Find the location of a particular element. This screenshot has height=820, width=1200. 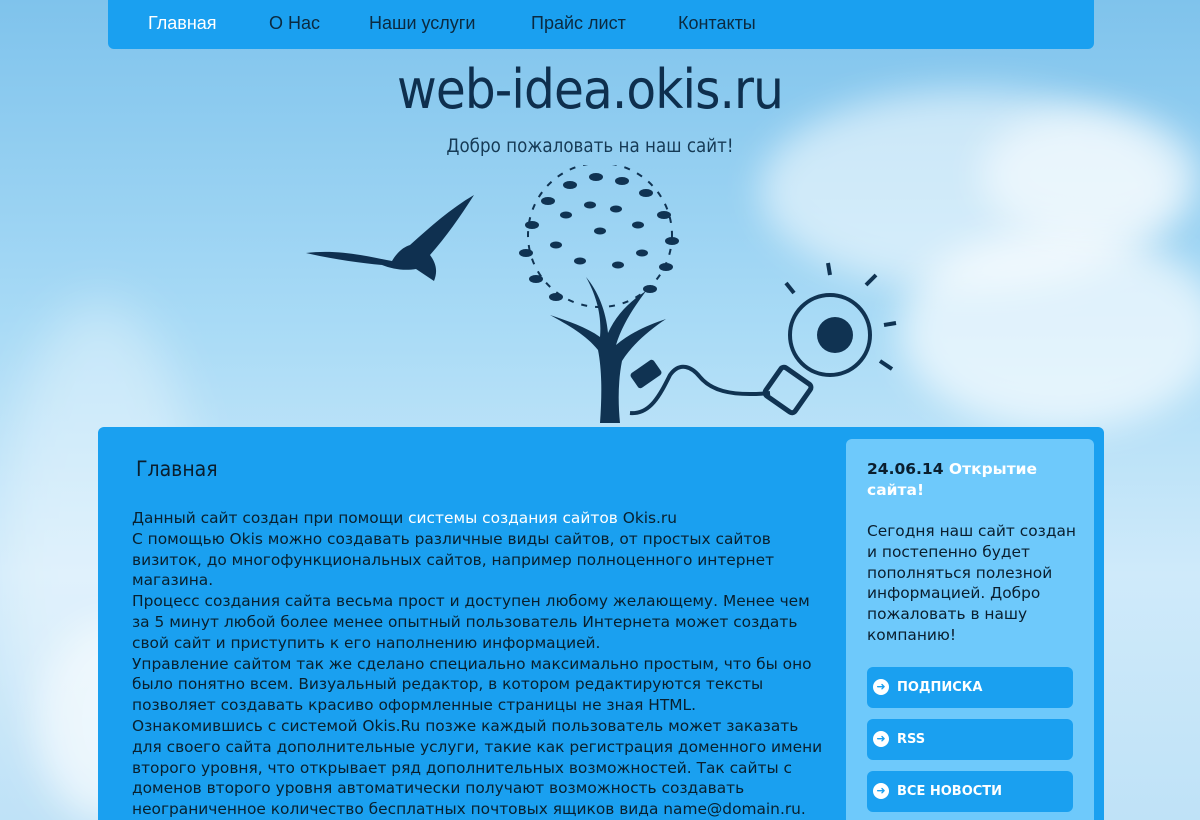

lightbulb-icon is located at coordinates (763, 339).